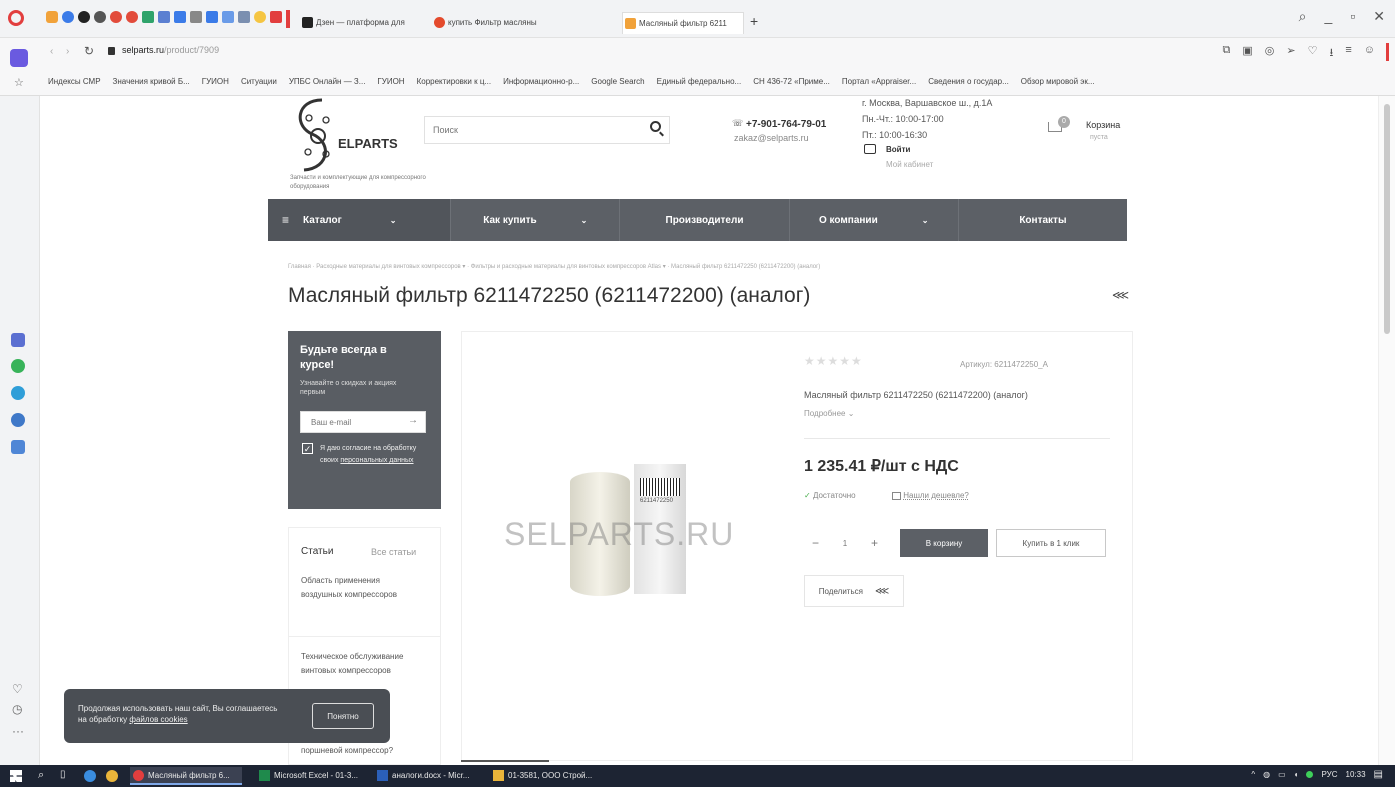 The image size is (1395, 787). What do you see at coordinates (1051, 543) in the screenshot?
I see `buy-one-click-button: Купить в 1 клик` at bounding box center [1051, 543].